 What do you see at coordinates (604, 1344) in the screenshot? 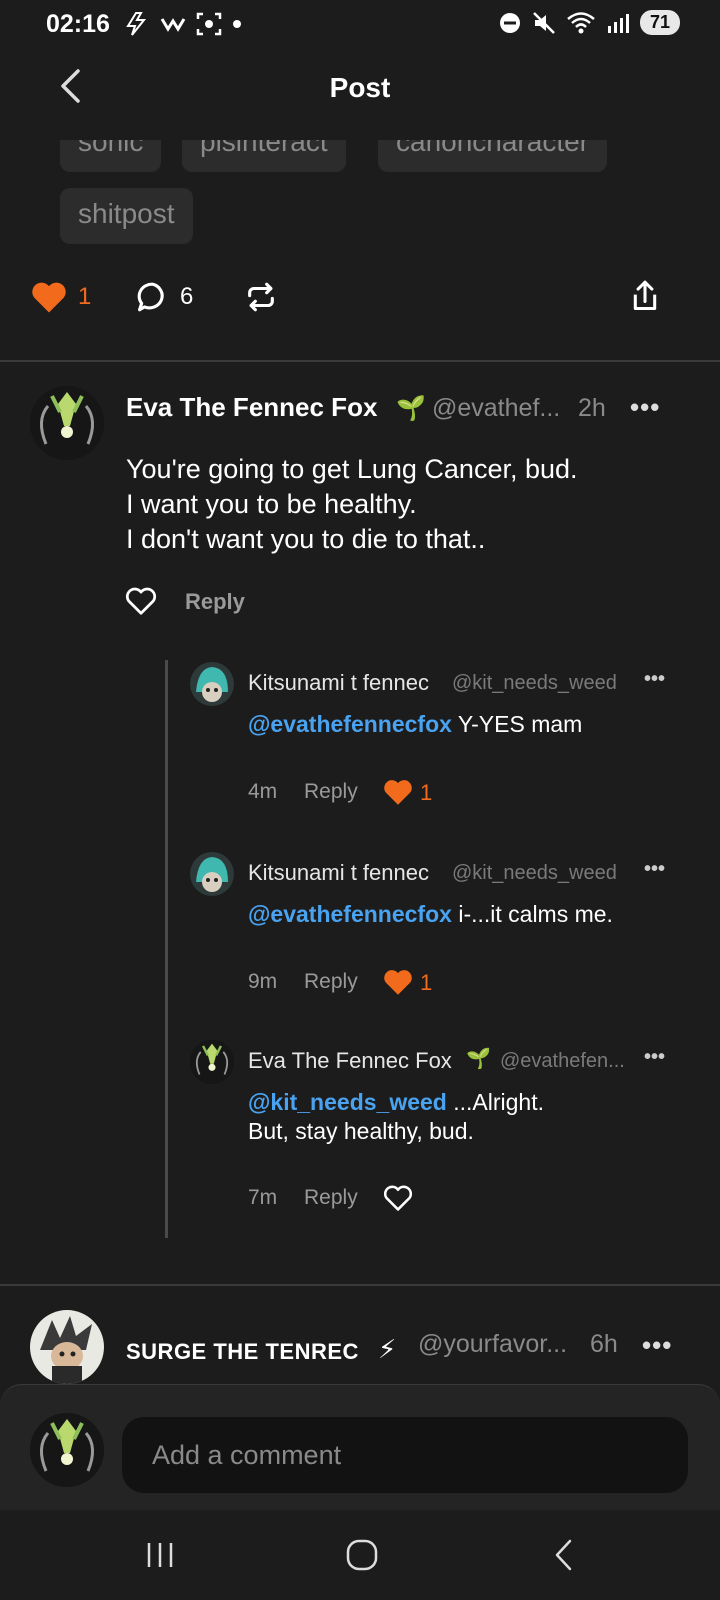
I see `comment-time: 6h` at bounding box center [604, 1344].